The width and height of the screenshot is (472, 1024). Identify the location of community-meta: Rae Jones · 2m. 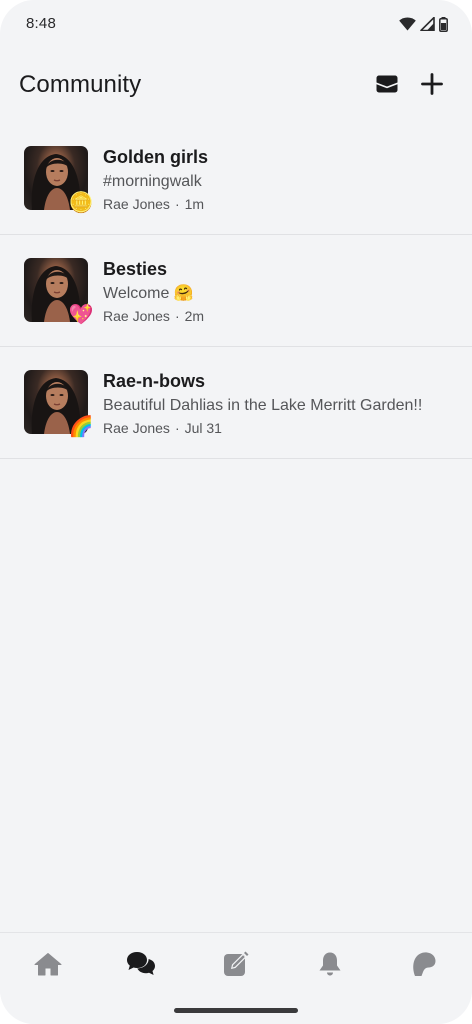
(281, 316).